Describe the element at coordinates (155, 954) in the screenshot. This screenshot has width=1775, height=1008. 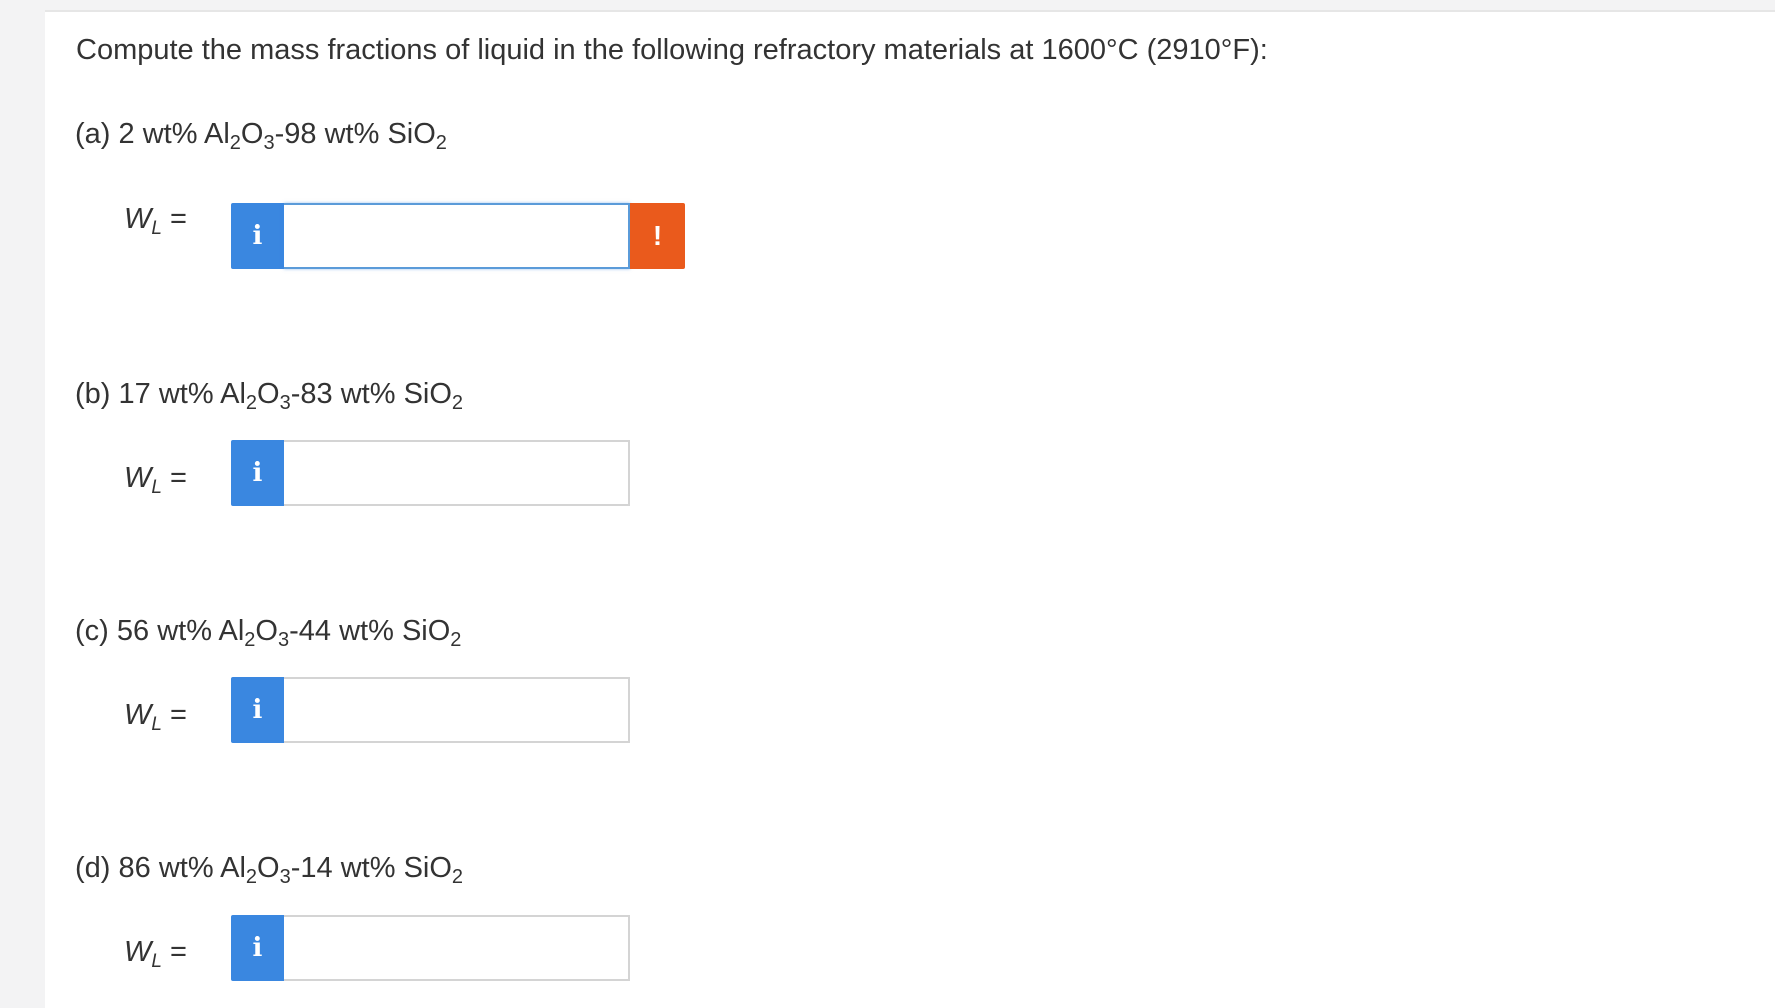
I see `part-d-answer-label: WL =` at that location.